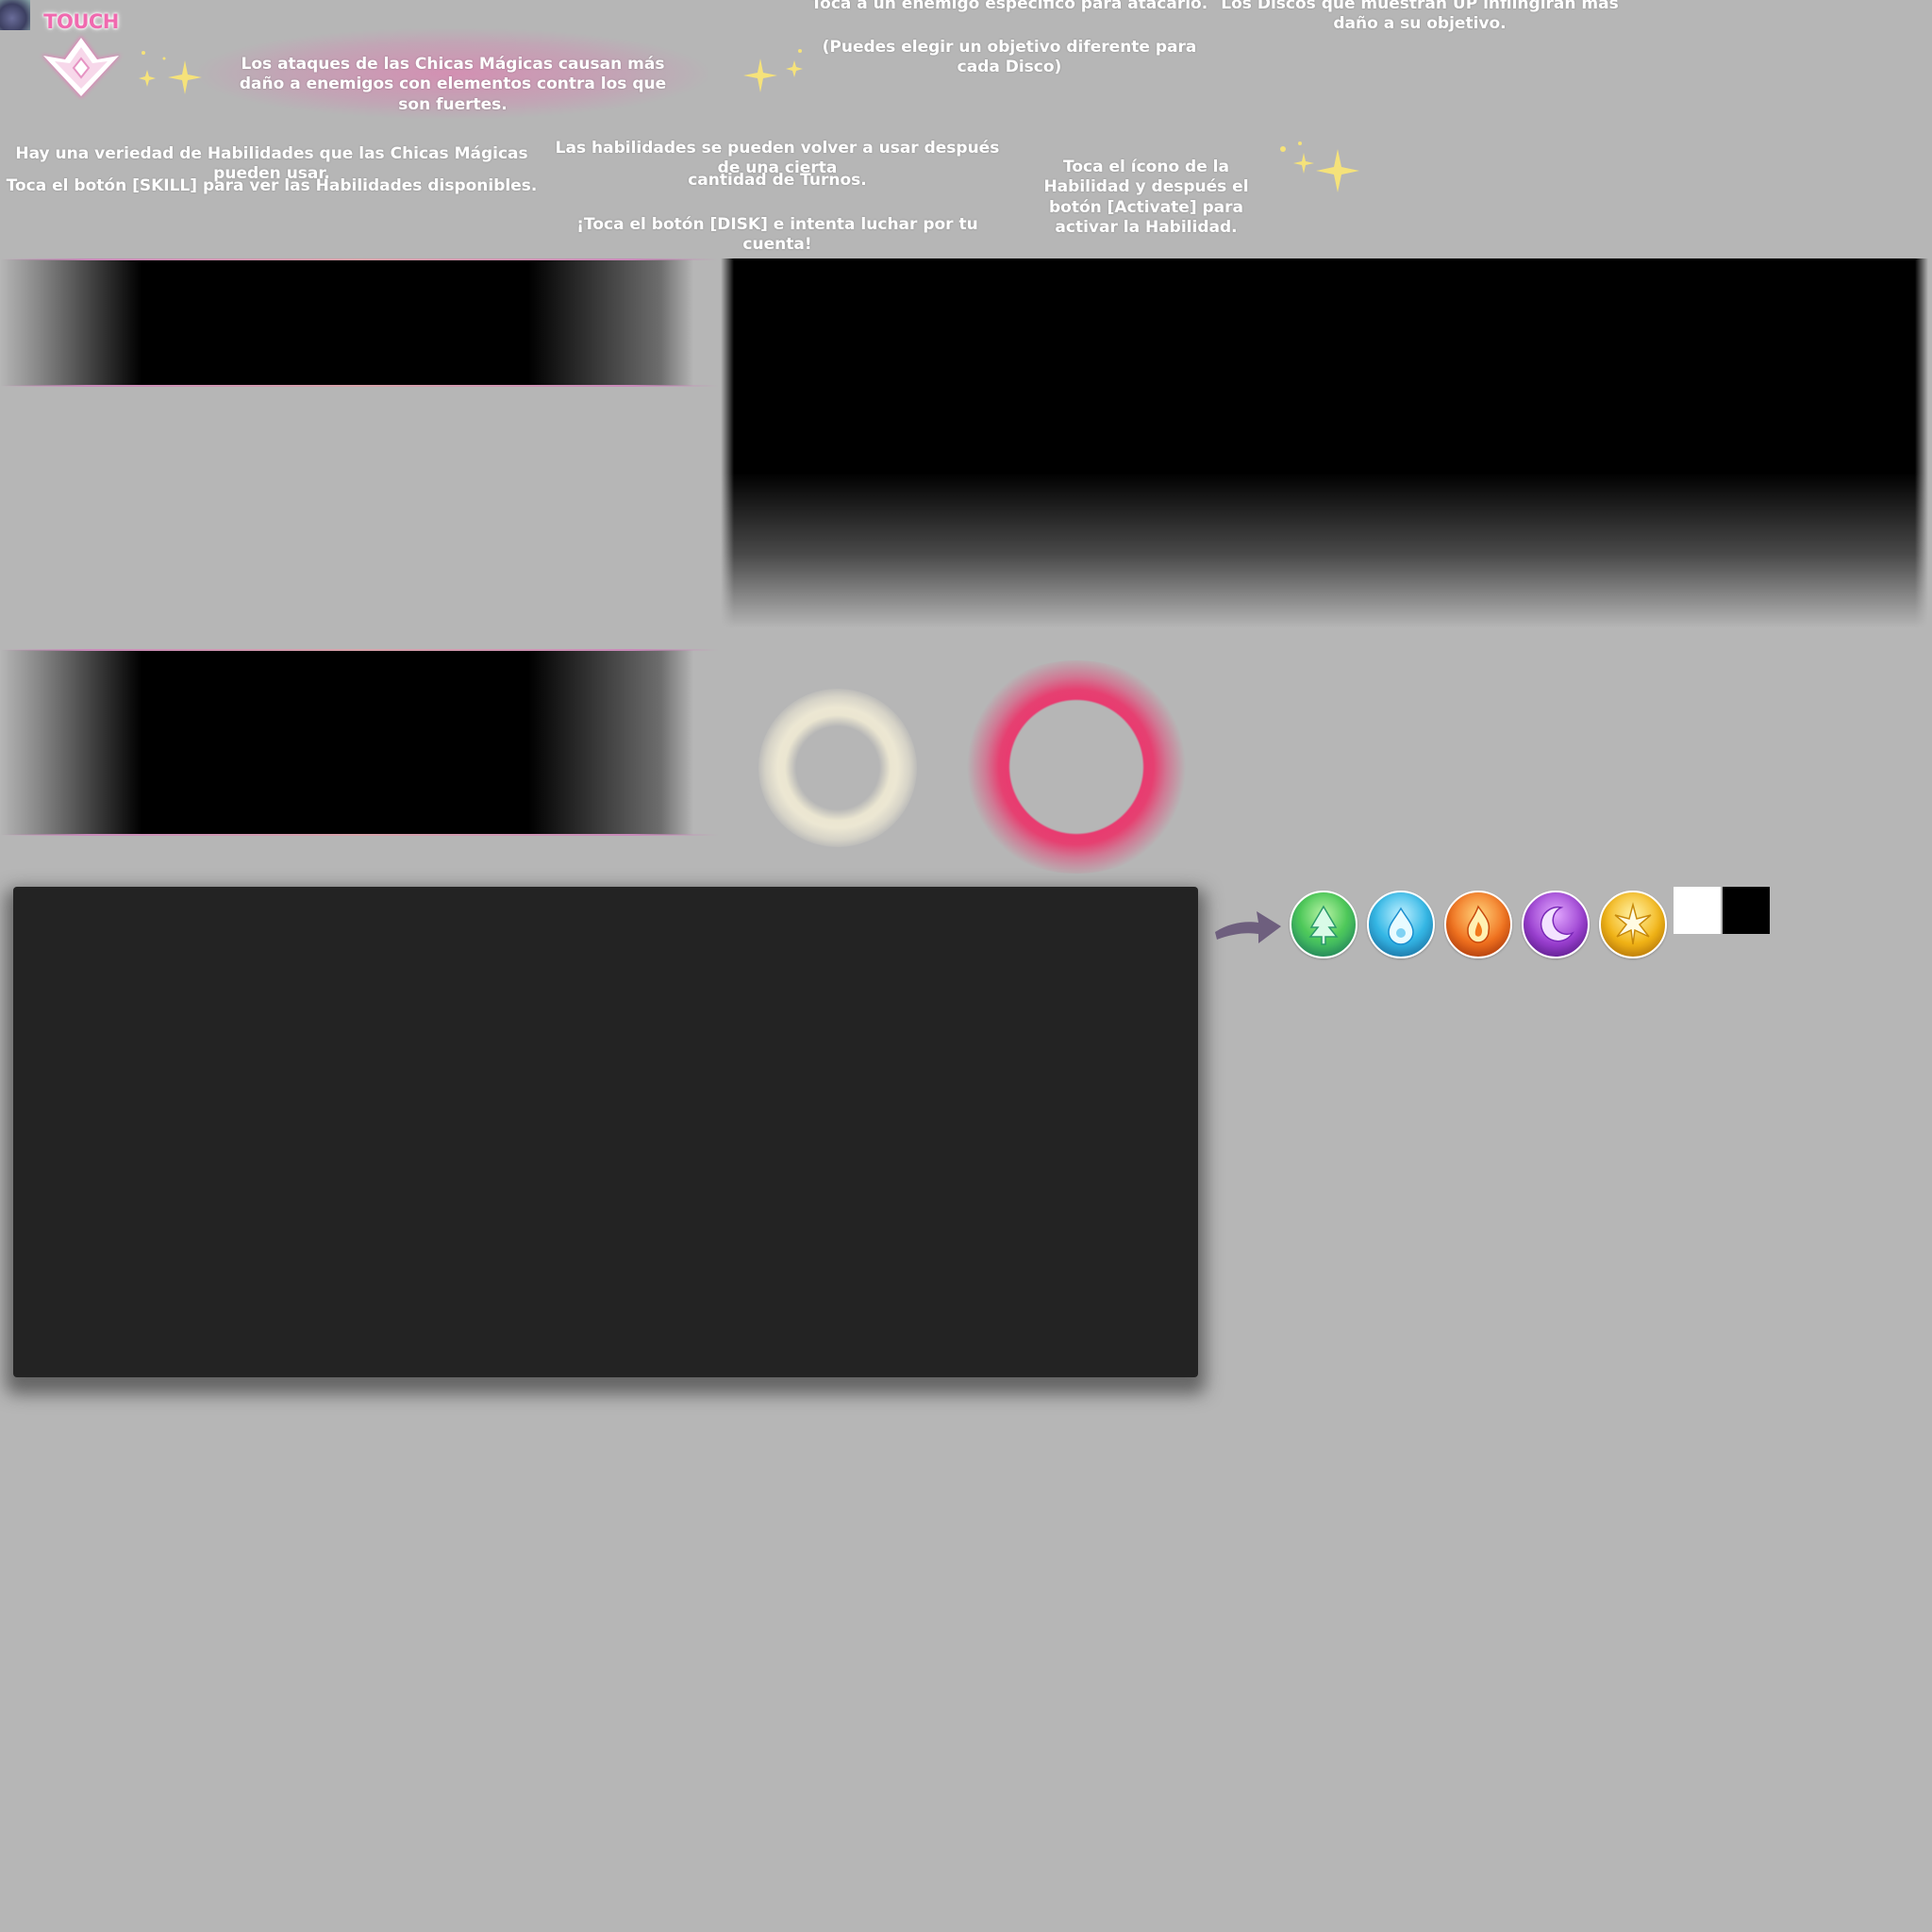 This screenshot has height=1932, width=1932. Describe the element at coordinates (1697, 910) in the screenshot. I see `swatch-white` at that location.